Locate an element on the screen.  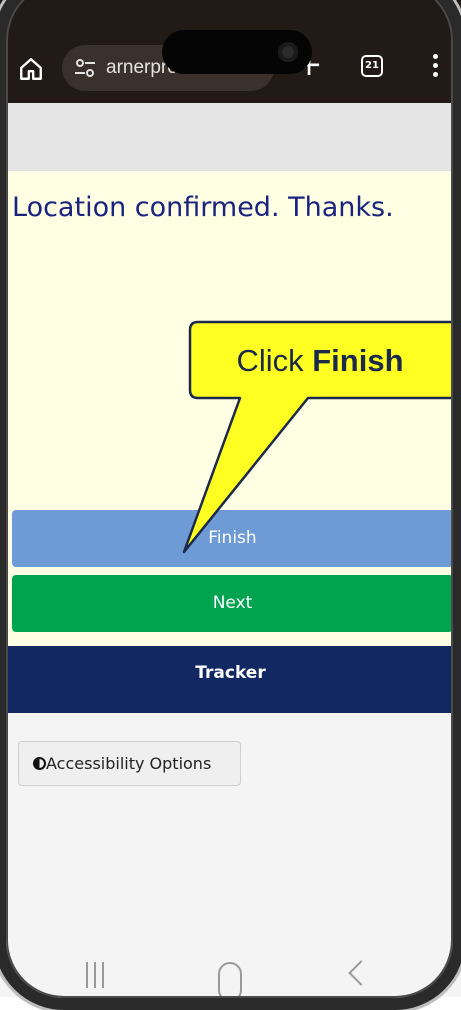
callout-bubble is located at coordinates (321, 437).